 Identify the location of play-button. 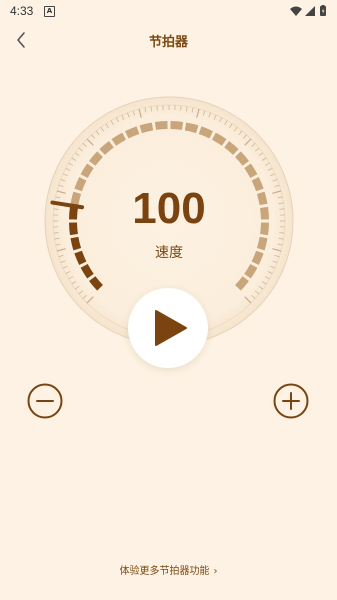
(168, 328).